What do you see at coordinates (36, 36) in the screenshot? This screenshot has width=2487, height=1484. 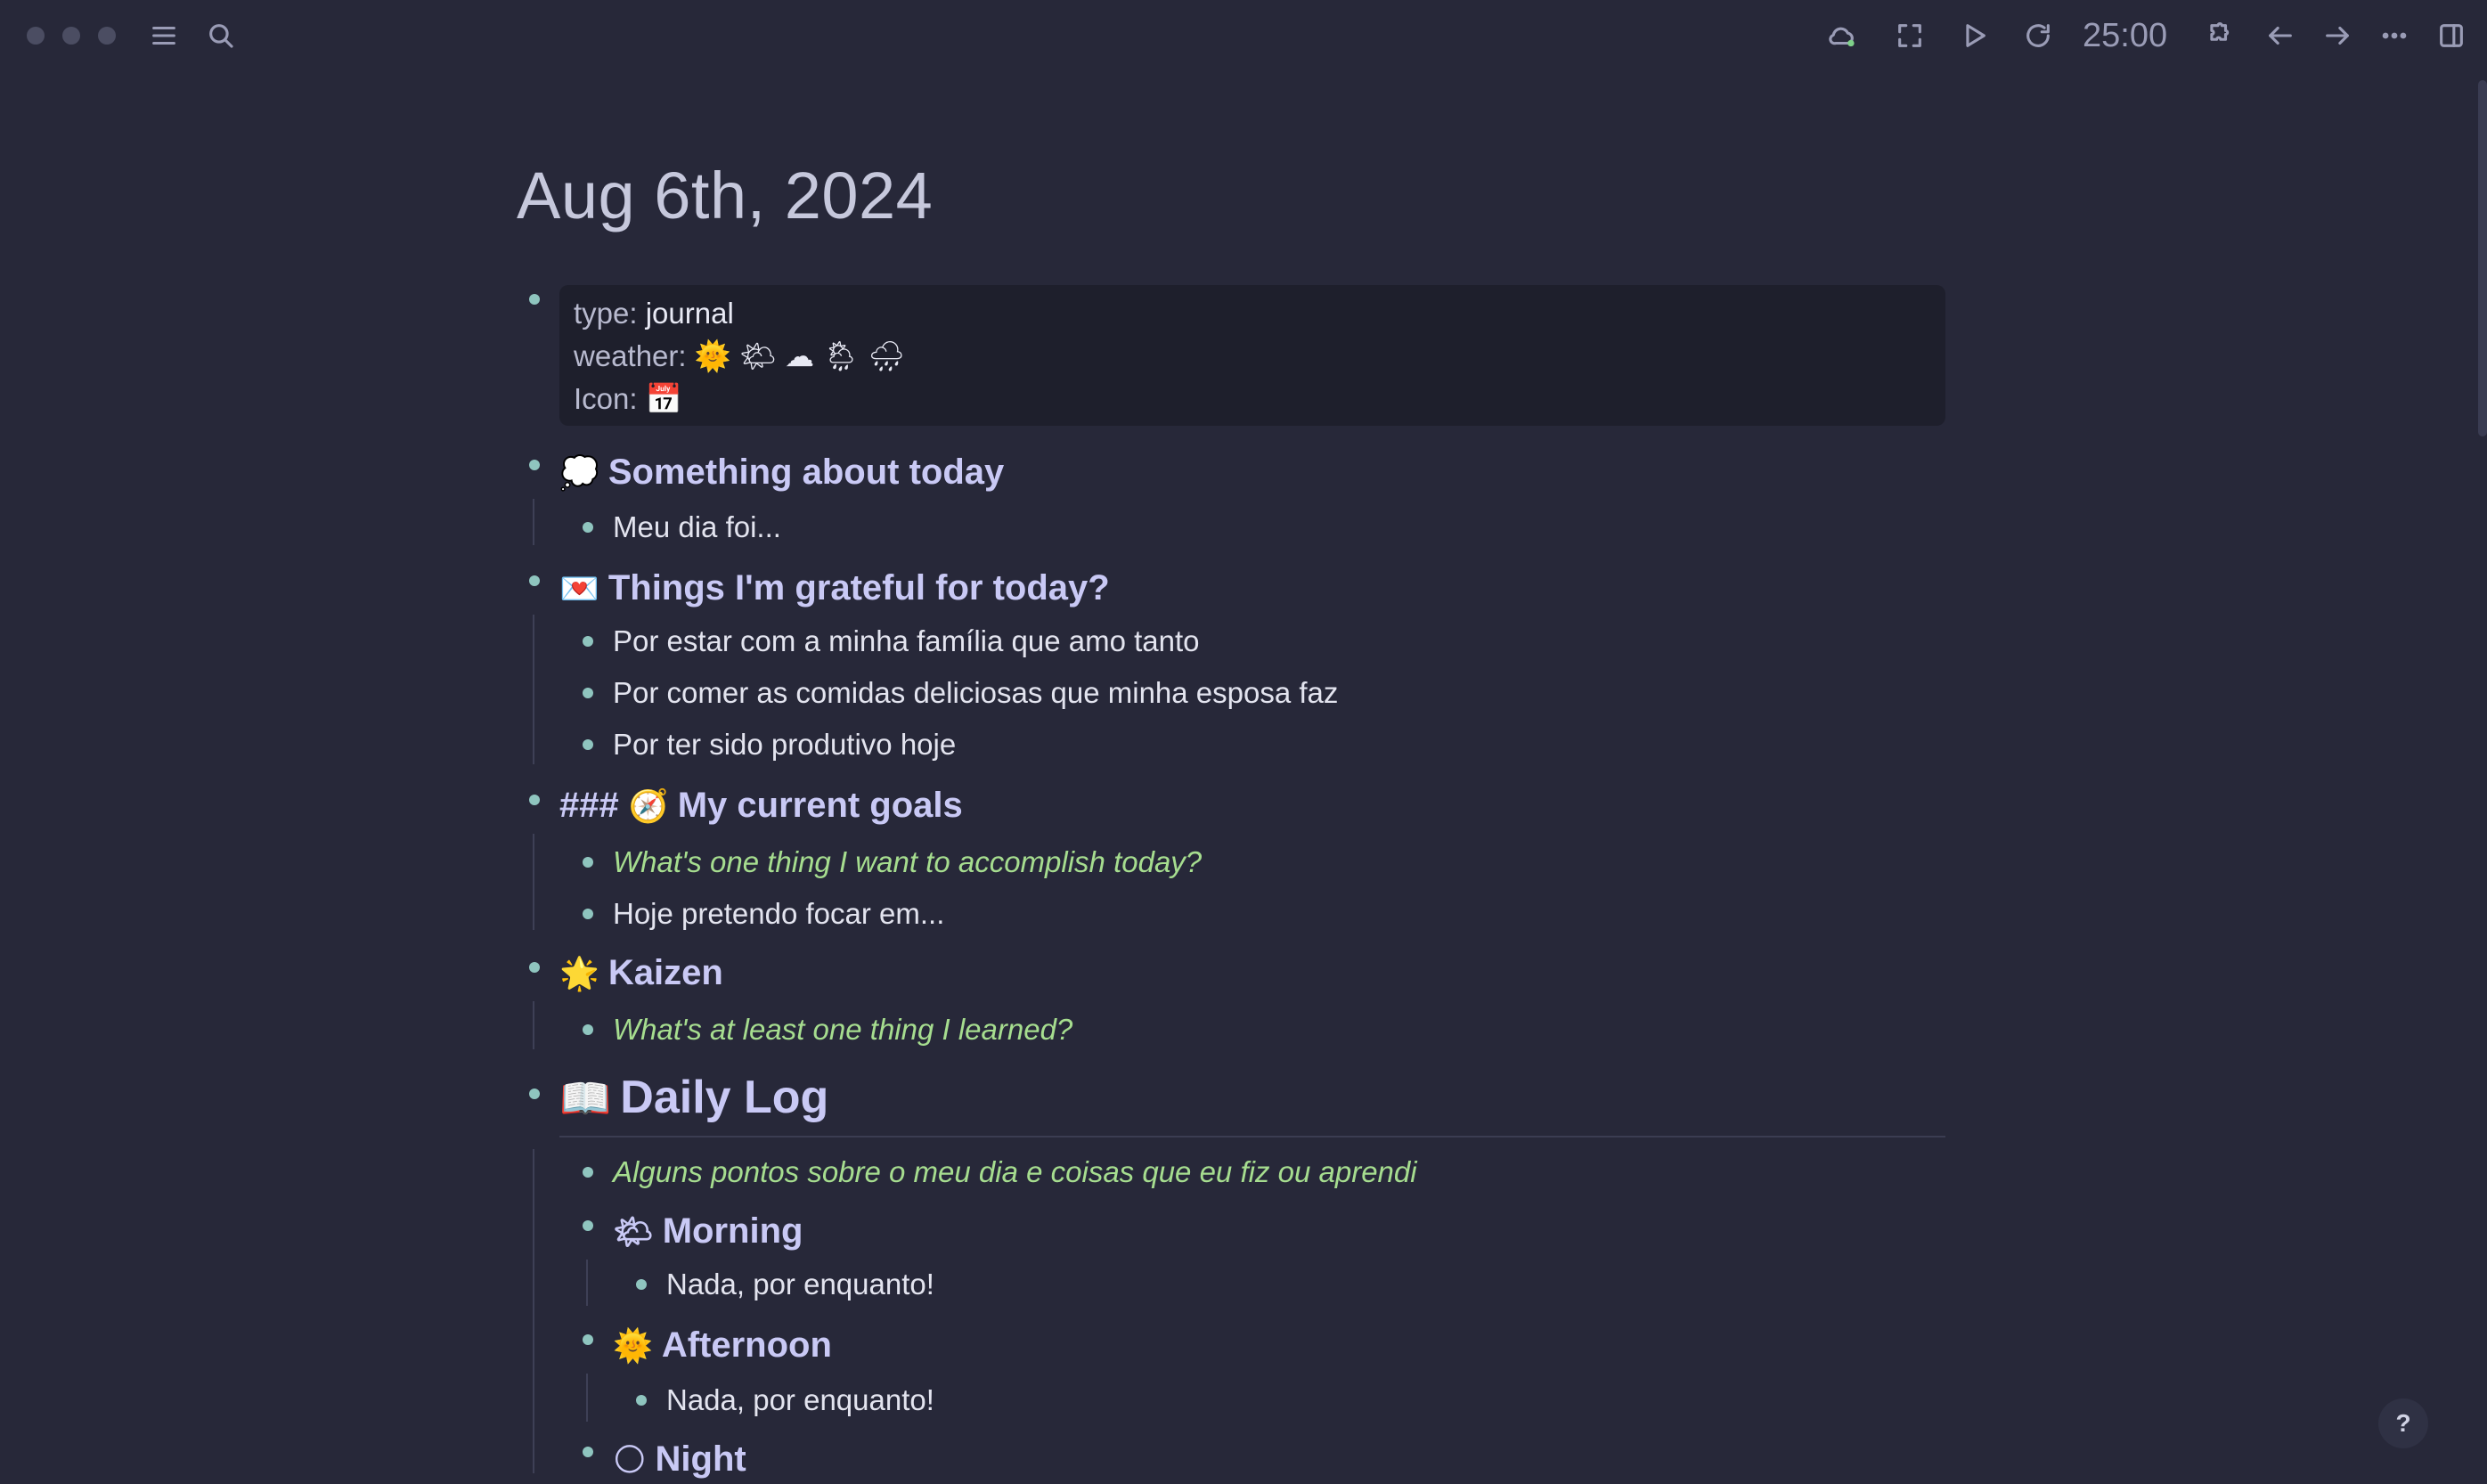 I see `window-close-button` at bounding box center [36, 36].